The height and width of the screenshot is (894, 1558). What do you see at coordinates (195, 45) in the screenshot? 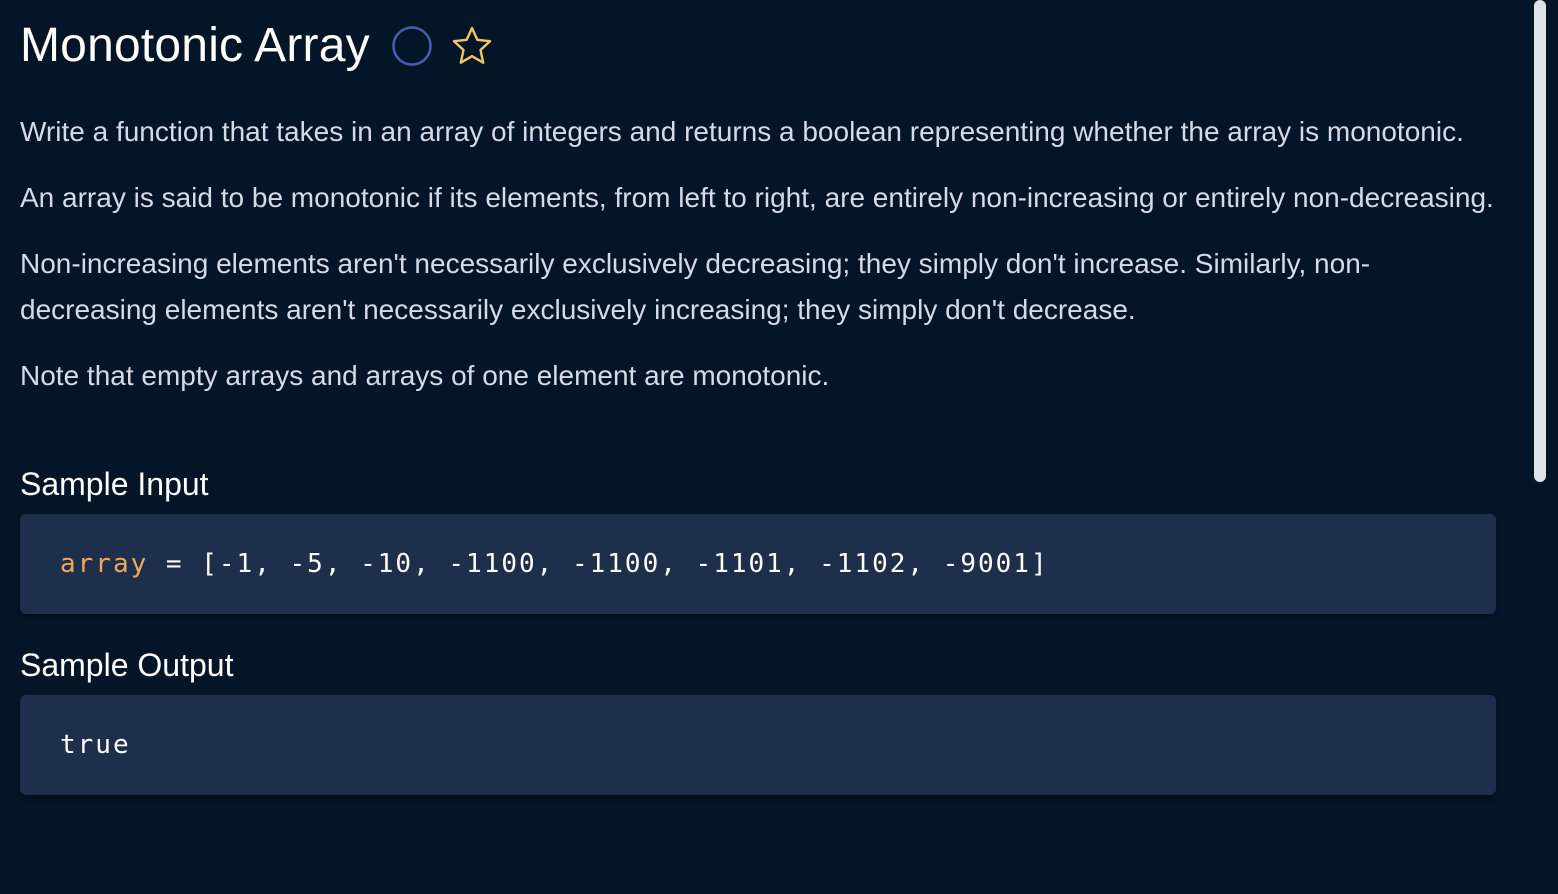
I see `problem-title: Monotonic Array` at bounding box center [195, 45].